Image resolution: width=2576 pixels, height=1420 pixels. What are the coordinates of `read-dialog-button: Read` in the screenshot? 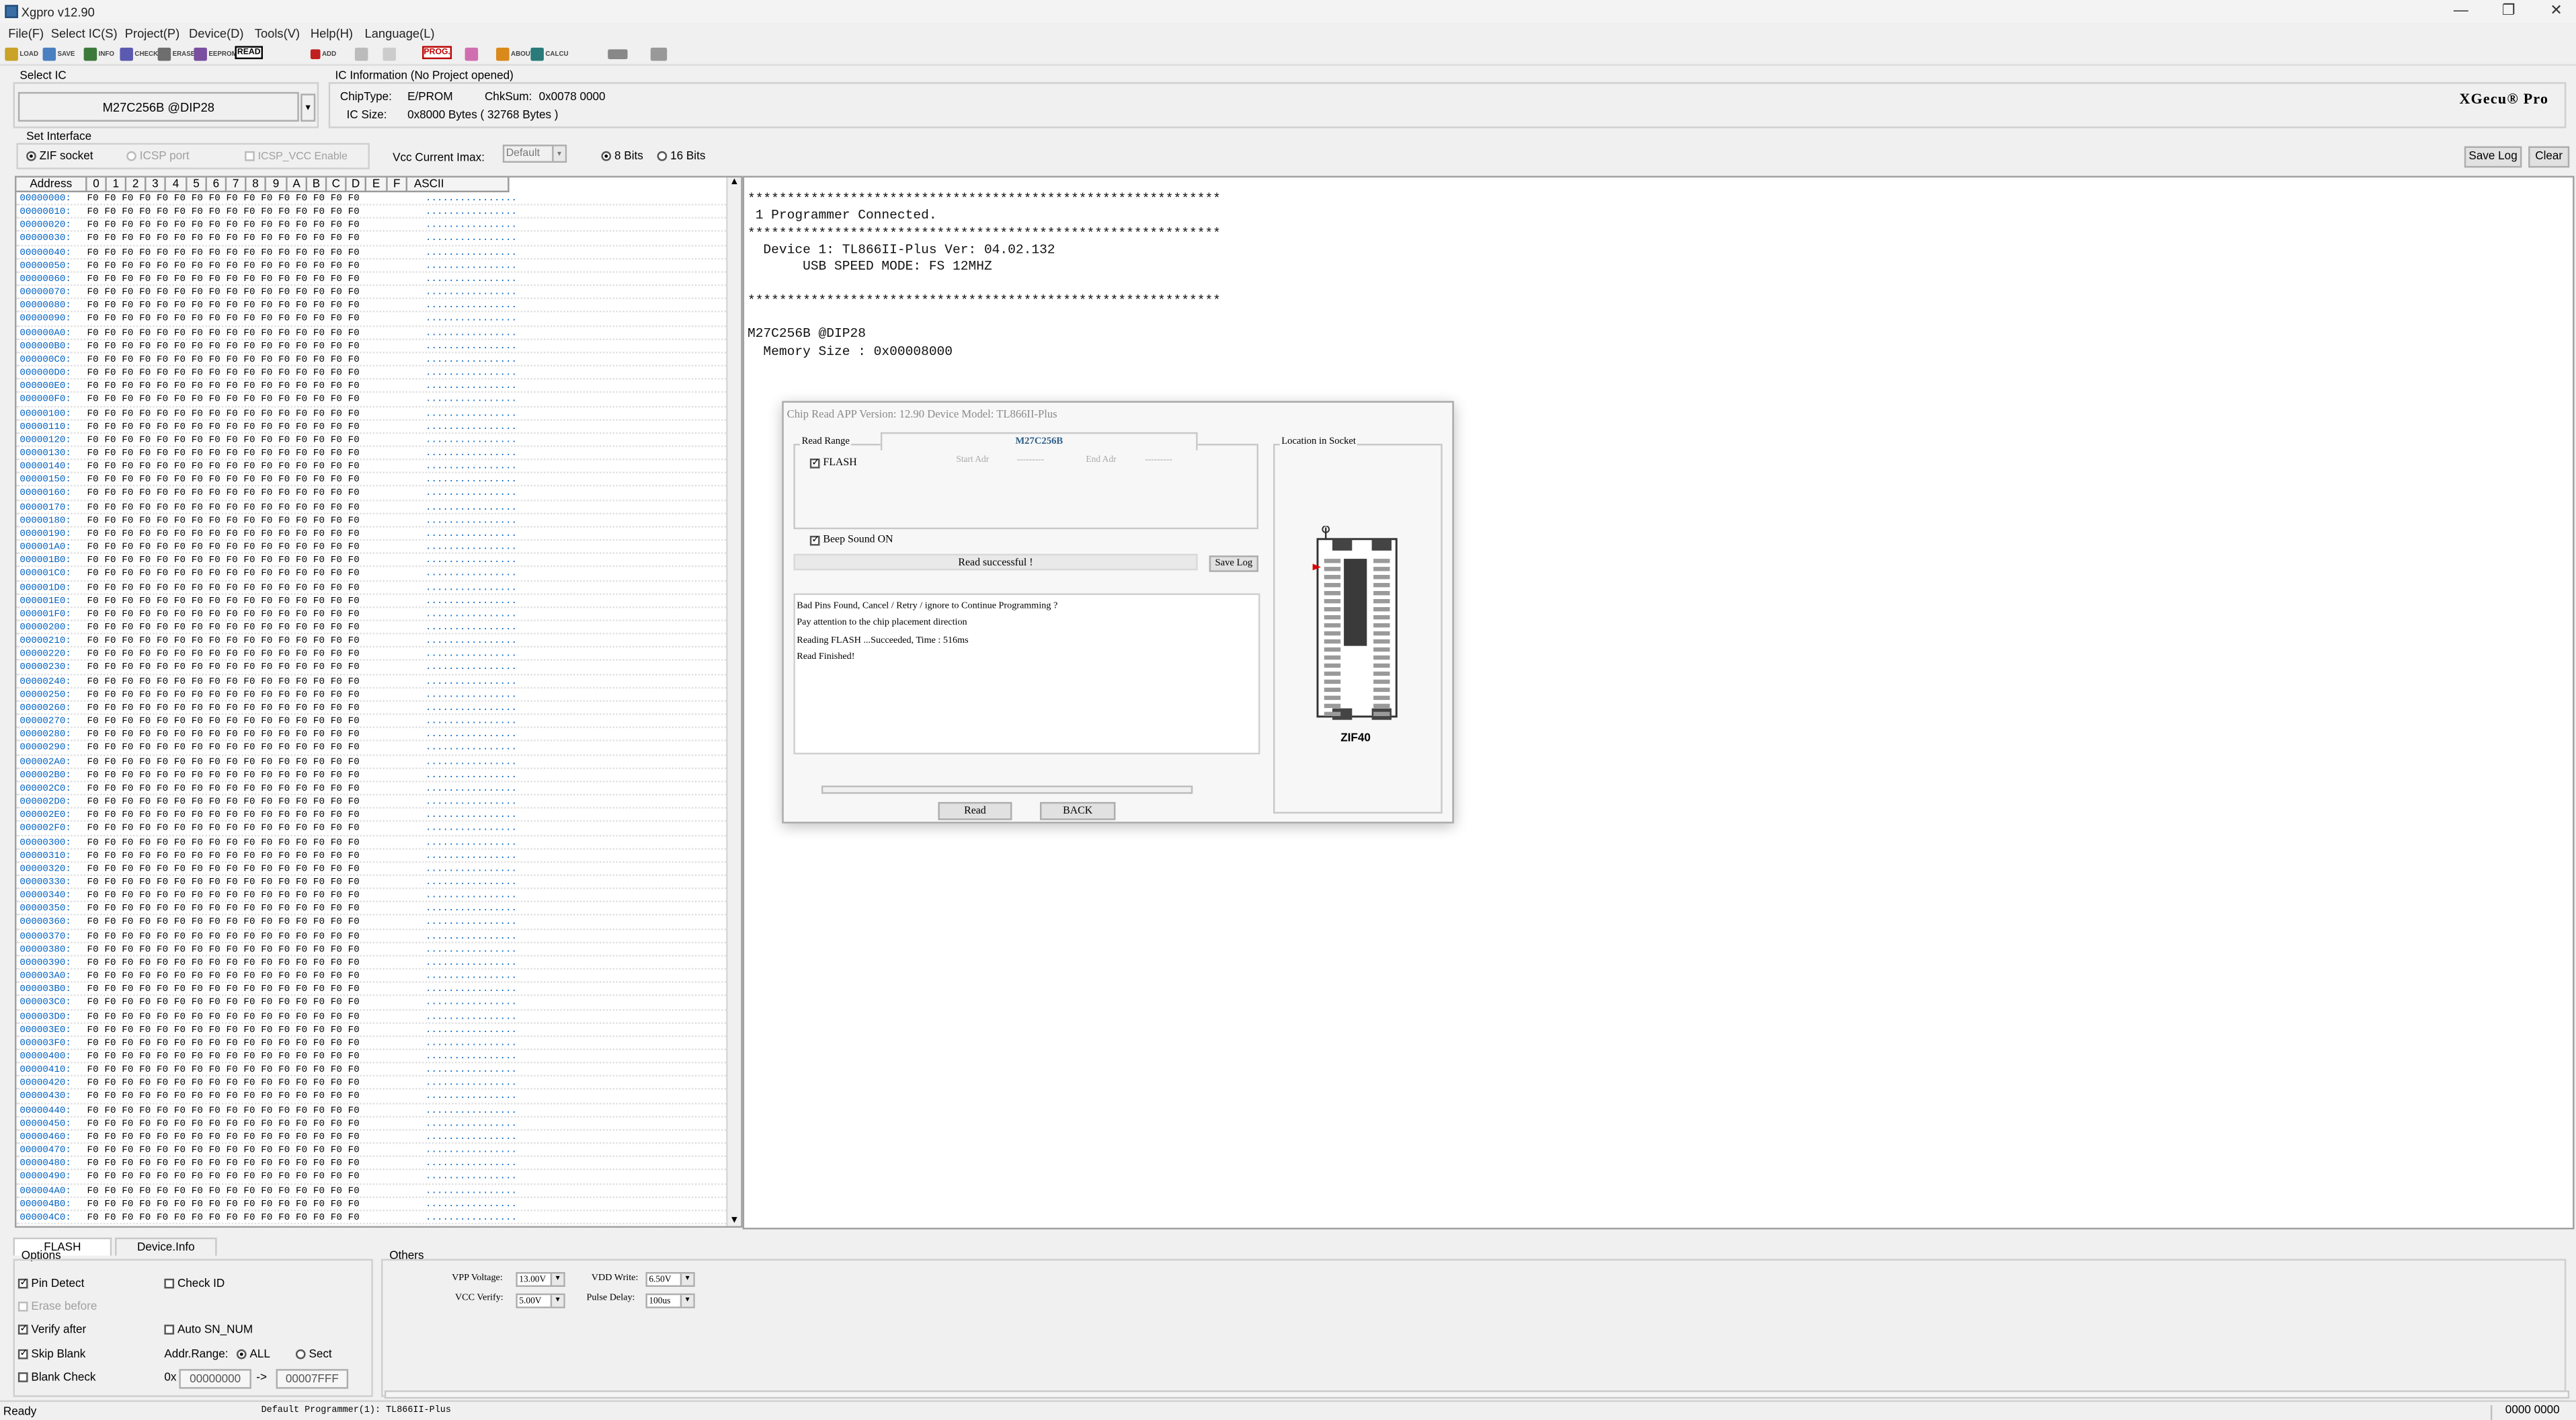 It's located at (975, 810).